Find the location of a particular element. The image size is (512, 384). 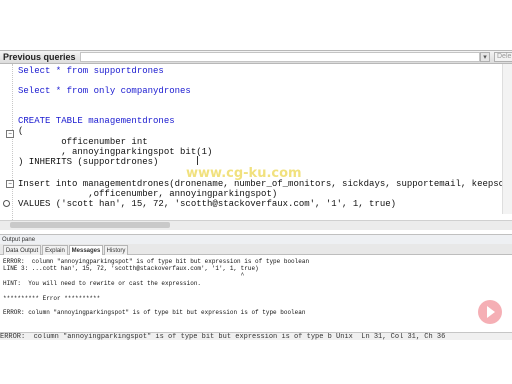

output-pane-title: Output pane is located at coordinates (256, 239).